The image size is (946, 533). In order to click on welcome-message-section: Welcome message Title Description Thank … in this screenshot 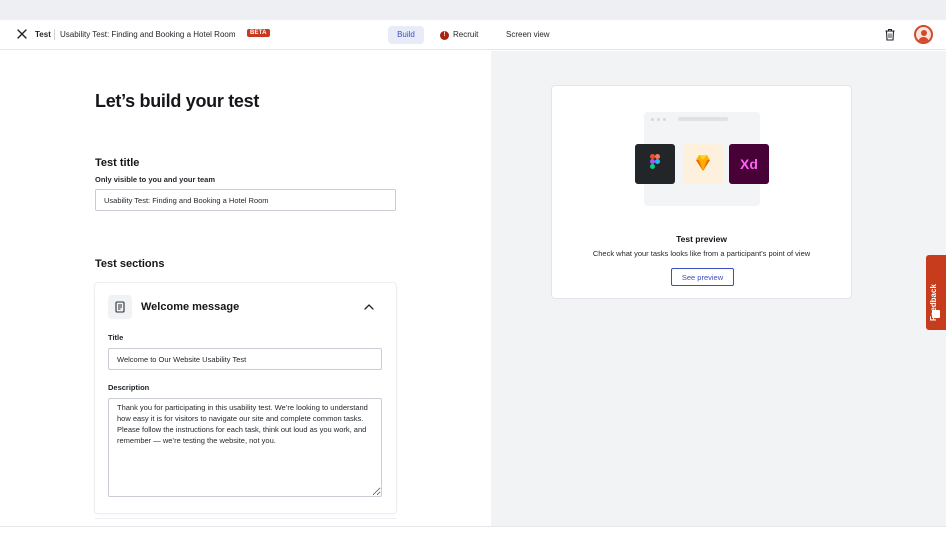, I will do `click(245, 398)`.